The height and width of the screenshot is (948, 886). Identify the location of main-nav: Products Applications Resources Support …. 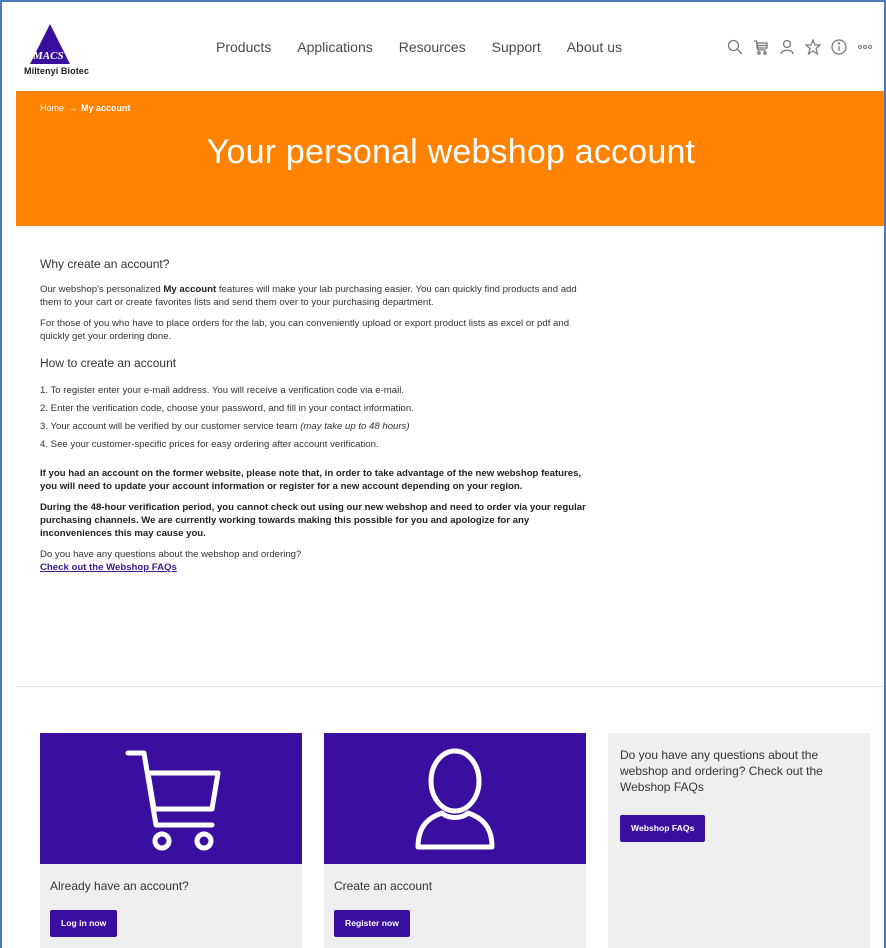
(419, 47).